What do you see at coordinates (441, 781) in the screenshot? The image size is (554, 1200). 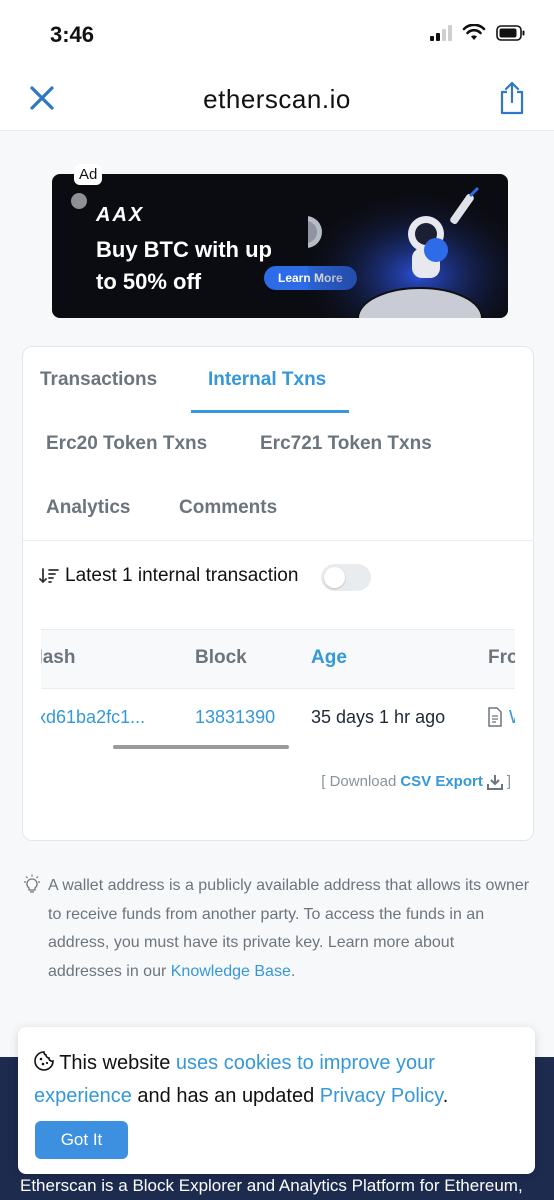 I see `csv-export-link: CSV Export` at bounding box center [441, 781].